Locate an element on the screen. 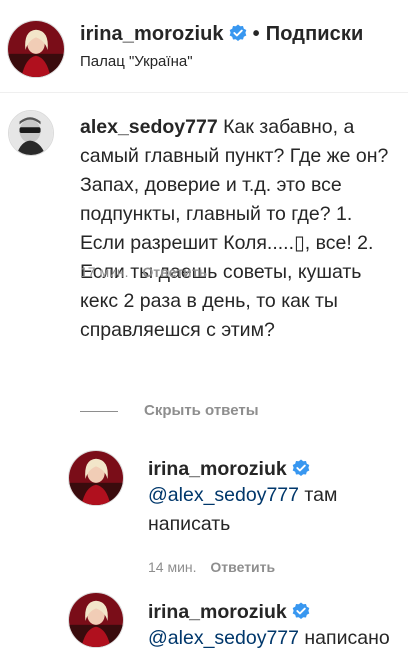 This screenshot has height=658, width=408. hide-replies-line is located at coordinates (99, 411).